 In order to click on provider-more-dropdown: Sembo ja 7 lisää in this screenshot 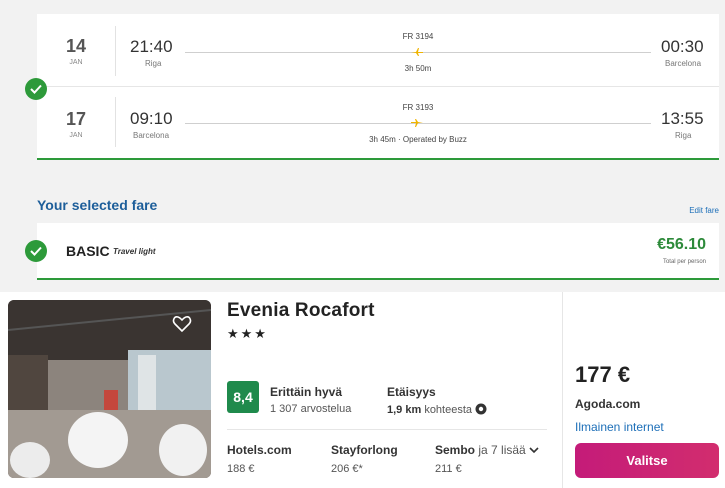, I will do `click(487, 450)`.